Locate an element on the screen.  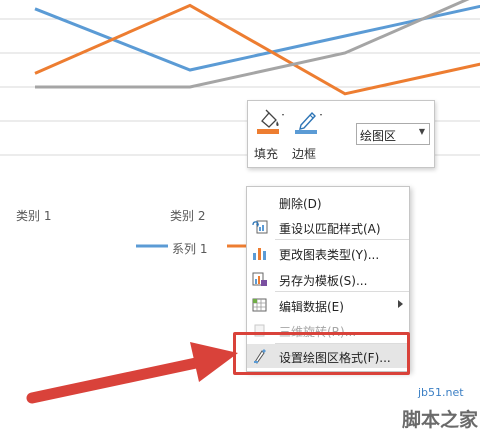
menu-item-label: 重设以匹配样式(A) is located at coordinates (330, 229).